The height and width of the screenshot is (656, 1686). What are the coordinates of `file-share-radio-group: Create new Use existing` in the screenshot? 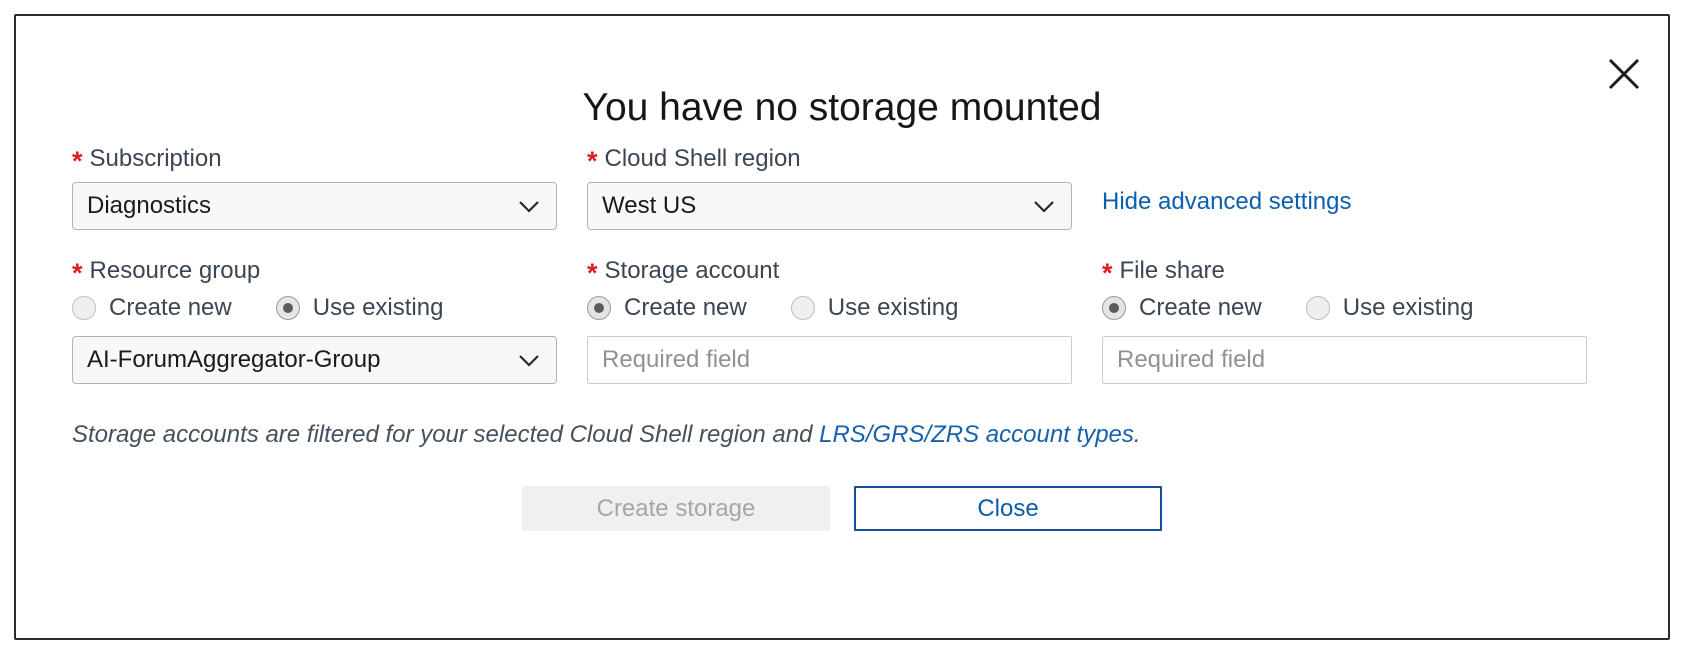 It's located at (1344, 308).